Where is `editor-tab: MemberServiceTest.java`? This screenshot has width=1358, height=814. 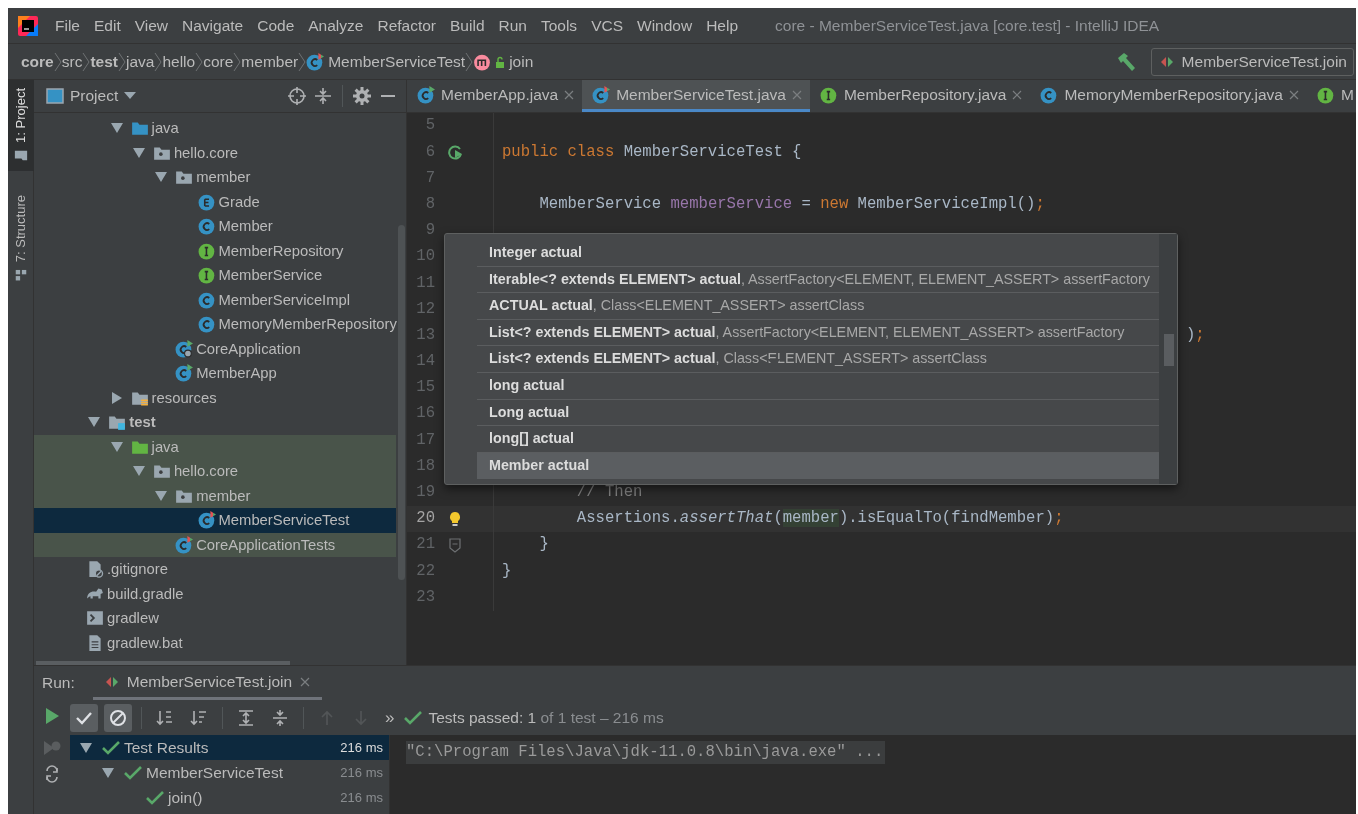 editor-tab: MemberServiceTest.java is located at coordinates (696, 96).